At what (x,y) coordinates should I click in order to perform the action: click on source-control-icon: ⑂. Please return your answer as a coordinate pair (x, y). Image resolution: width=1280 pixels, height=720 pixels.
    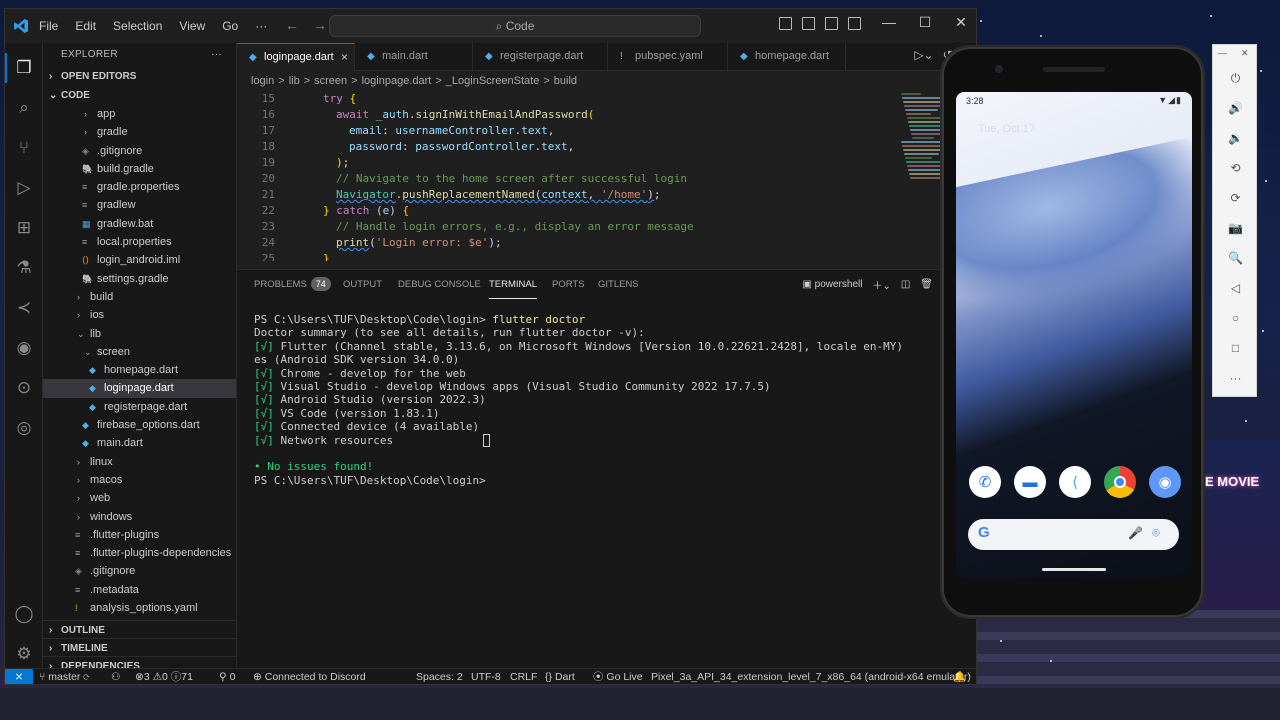
    Looking at the image, I should click on (24, 148).